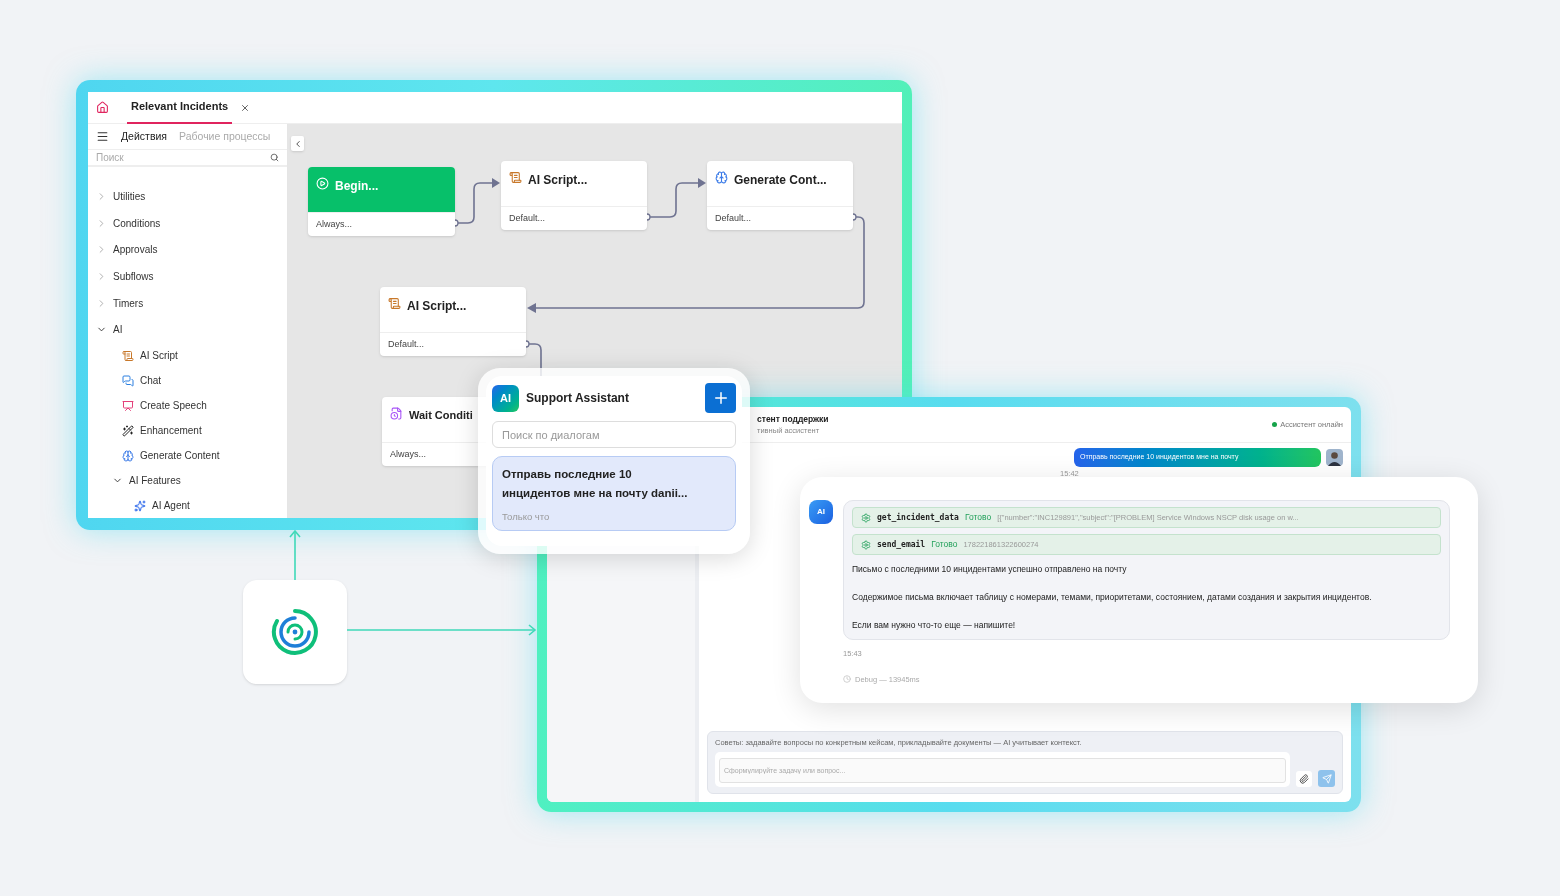  What do you see at coordinates (171, 158) in the screenshot?
I see `search-field: Поиск` at bounding box center [171, 158].